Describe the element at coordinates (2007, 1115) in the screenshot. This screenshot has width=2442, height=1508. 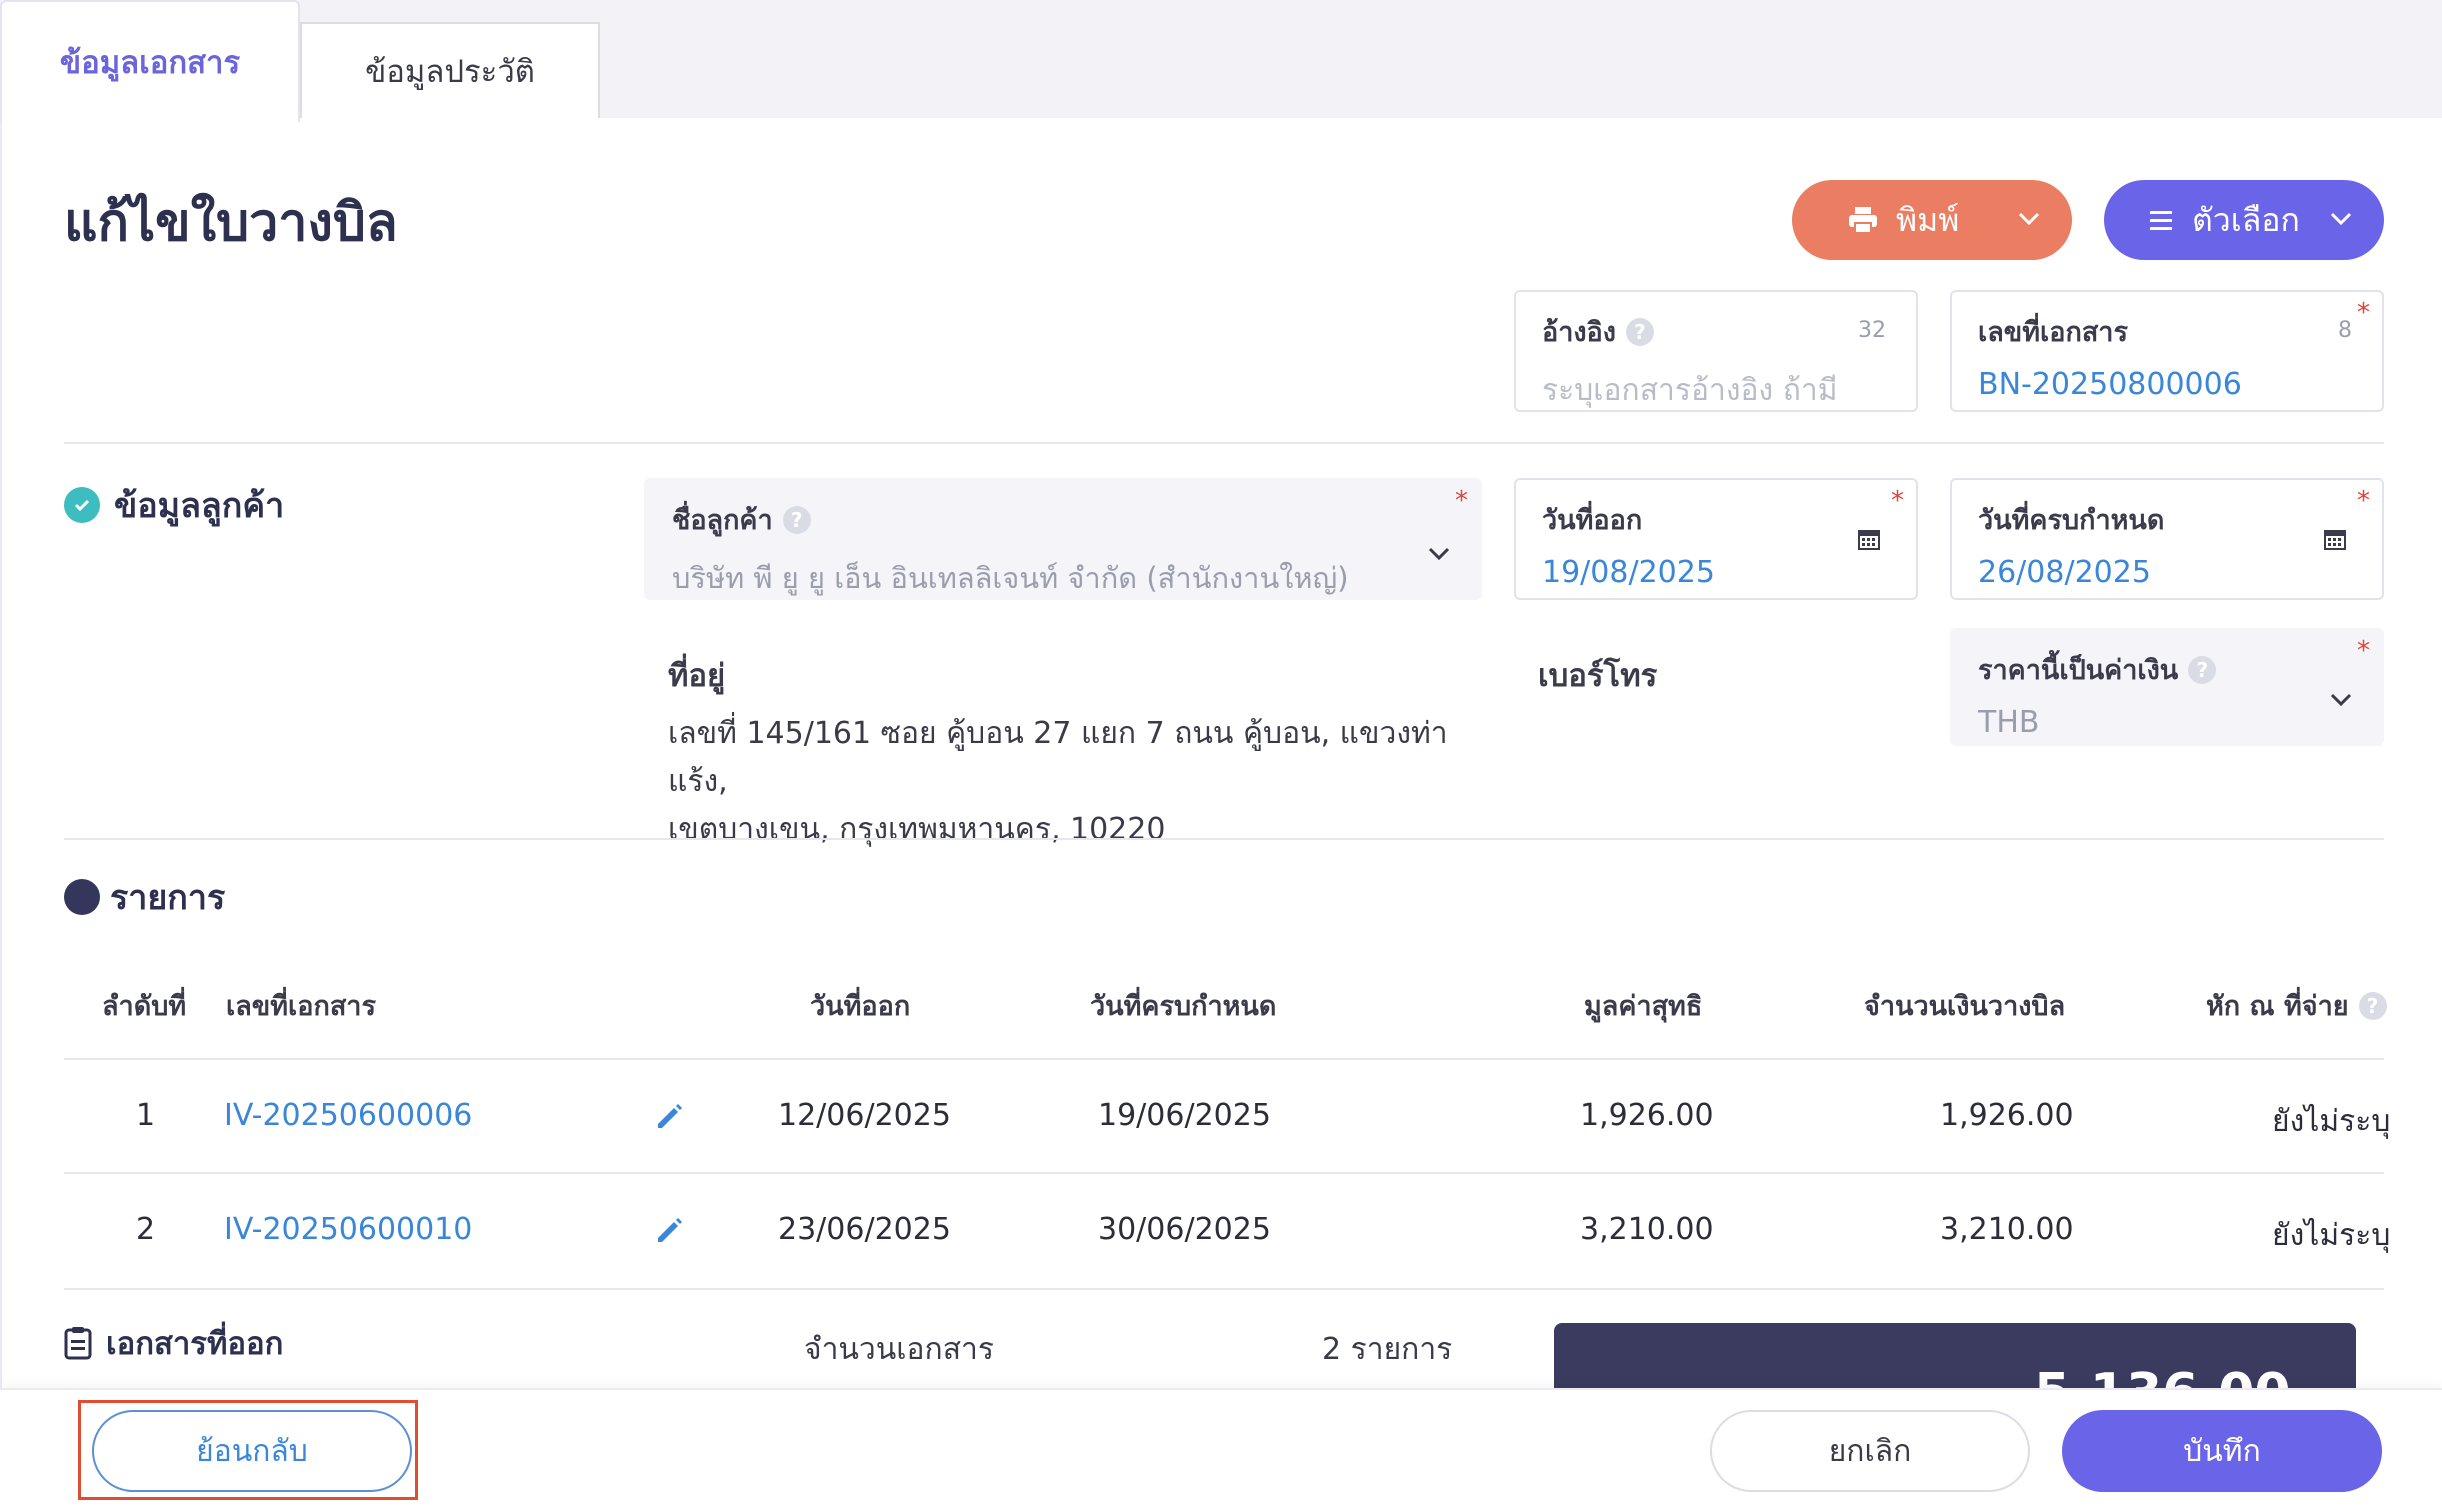
I see `row-billing: 1,926.00` at that location.